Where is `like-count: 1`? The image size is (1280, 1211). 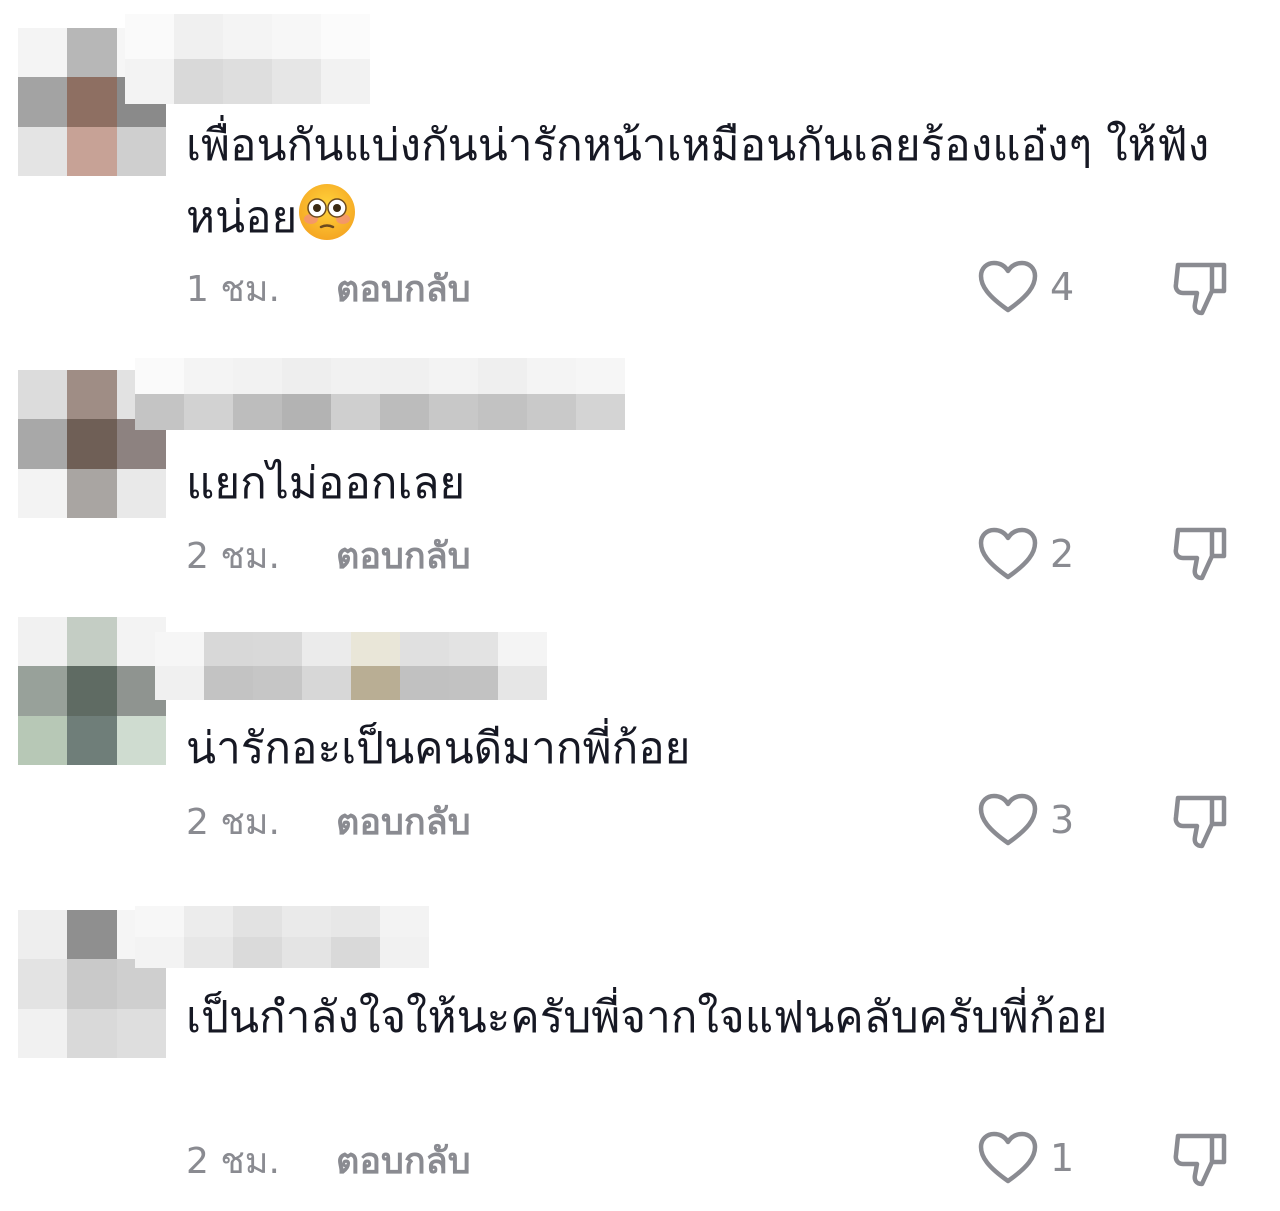 like-count: 1 is located at coordinates (1062, 1158).